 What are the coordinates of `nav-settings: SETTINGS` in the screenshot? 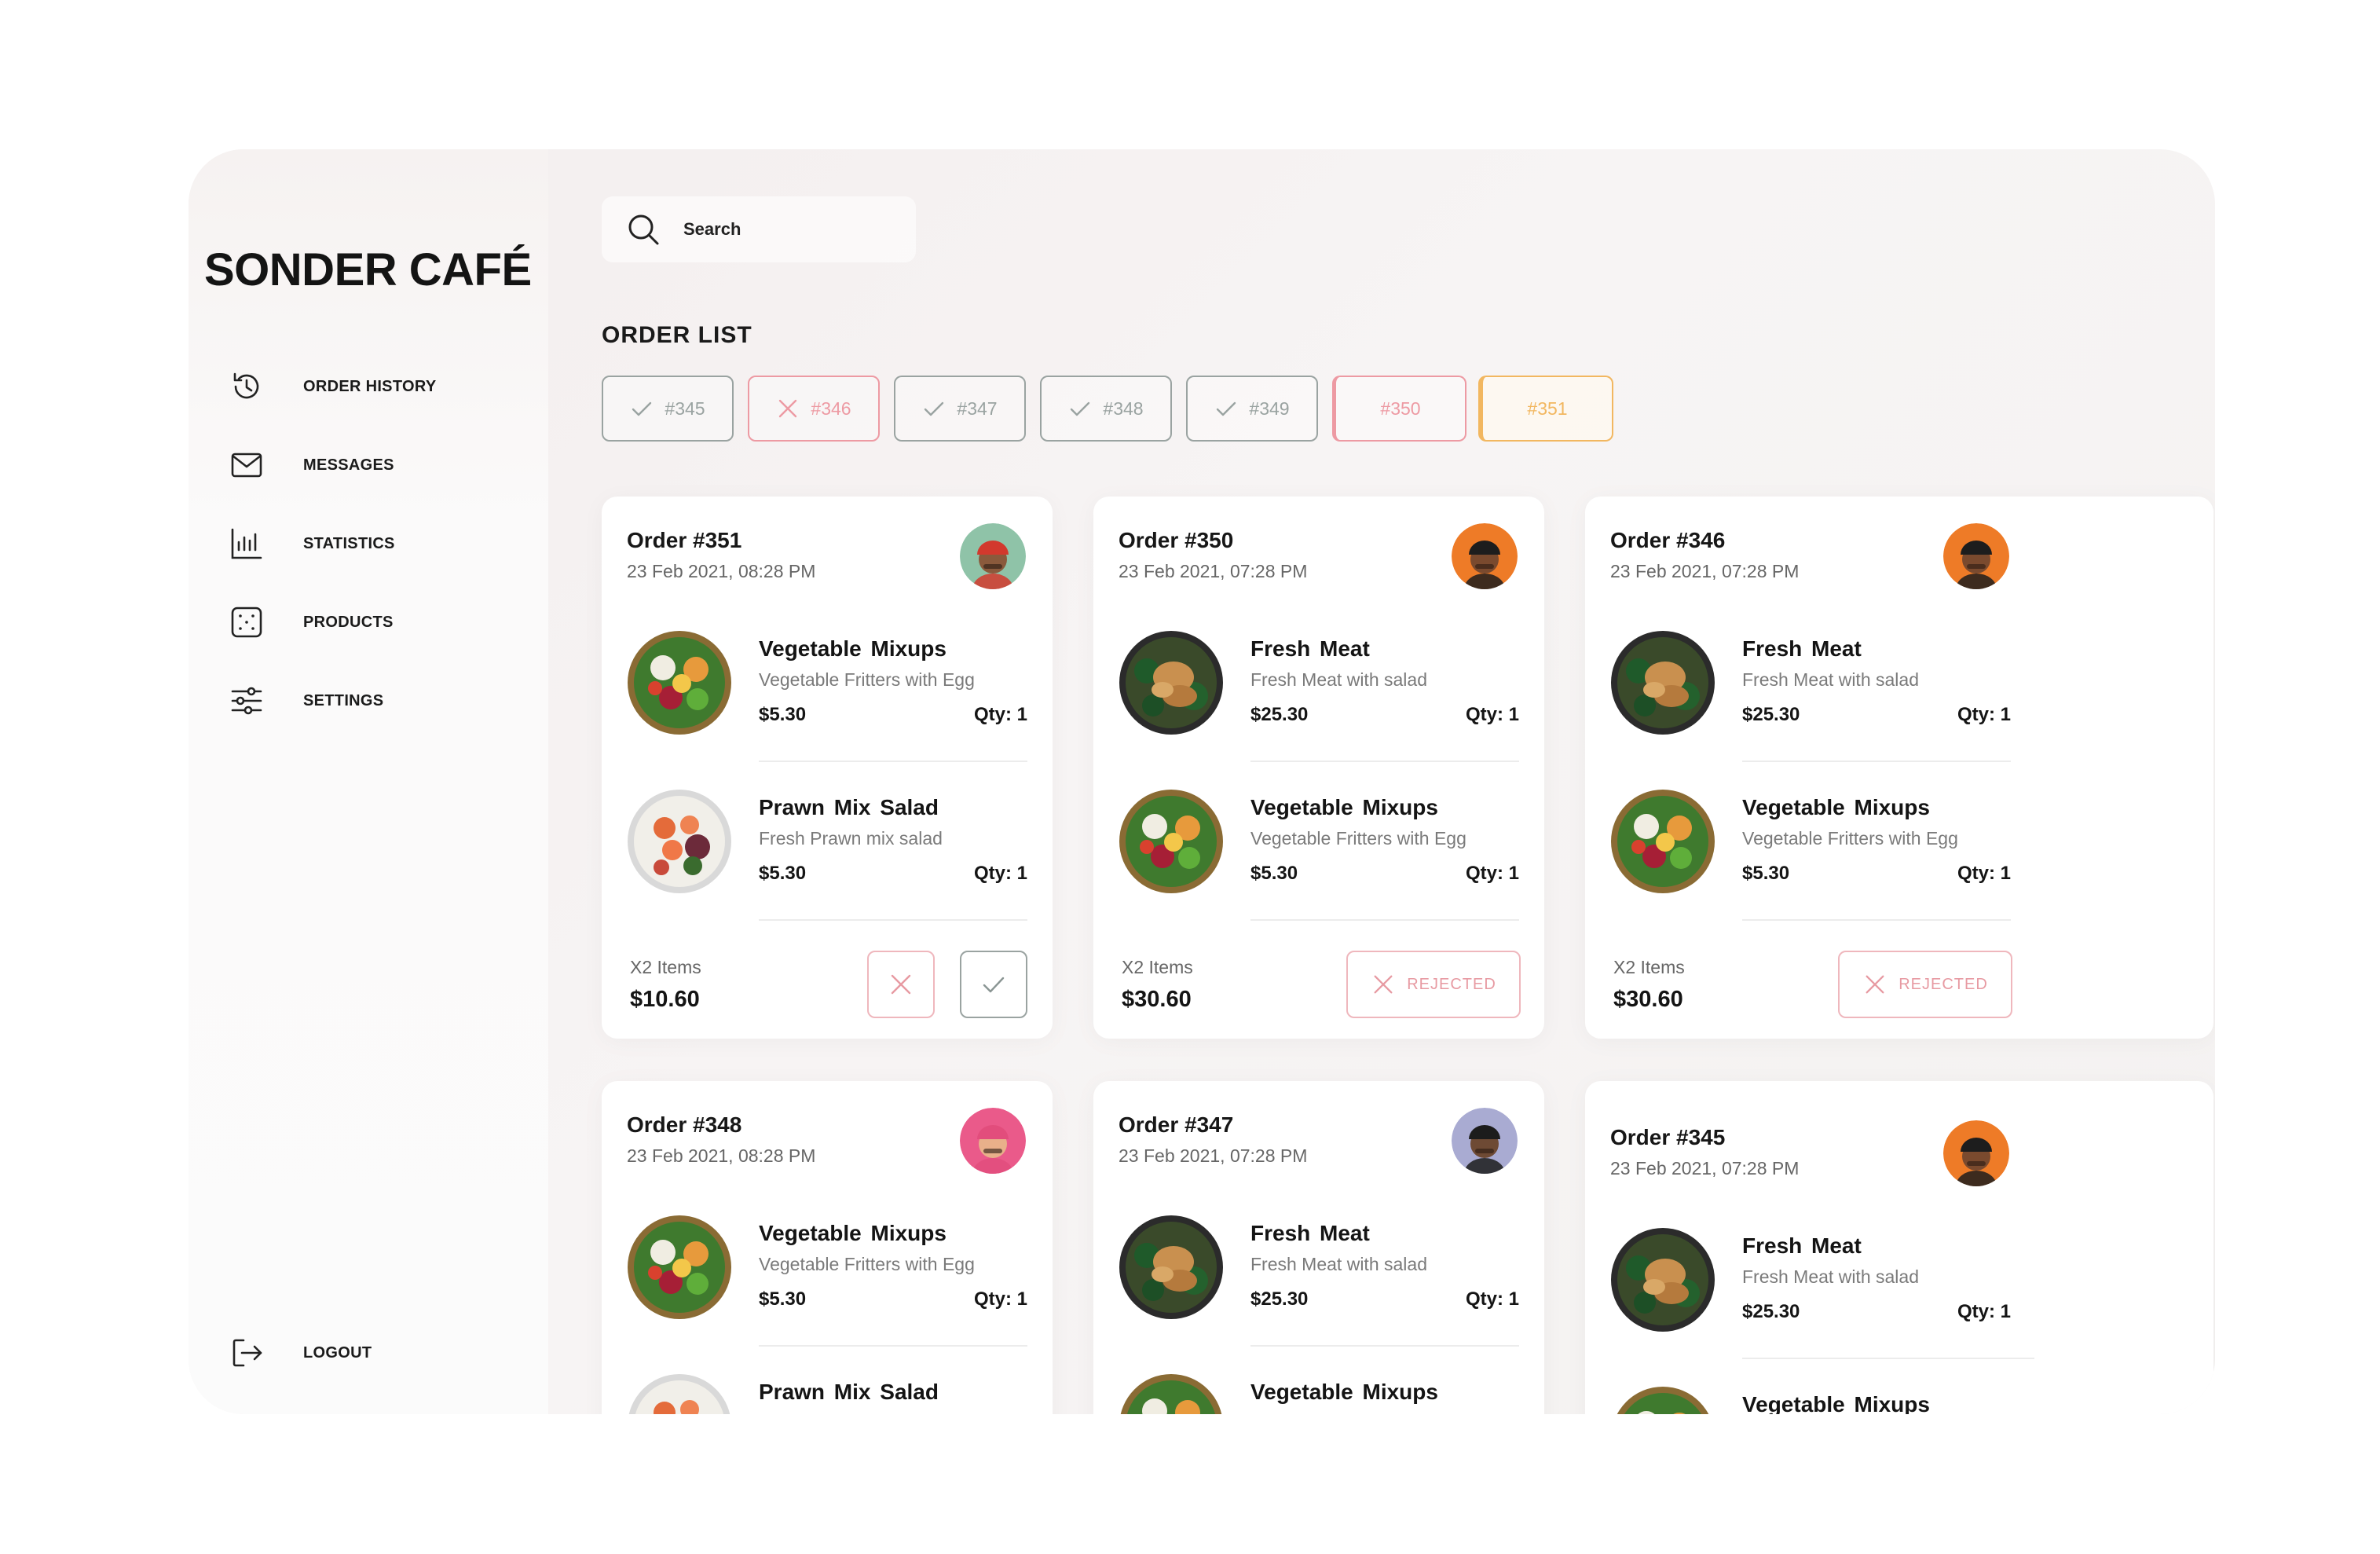 It's located at (378, 700).